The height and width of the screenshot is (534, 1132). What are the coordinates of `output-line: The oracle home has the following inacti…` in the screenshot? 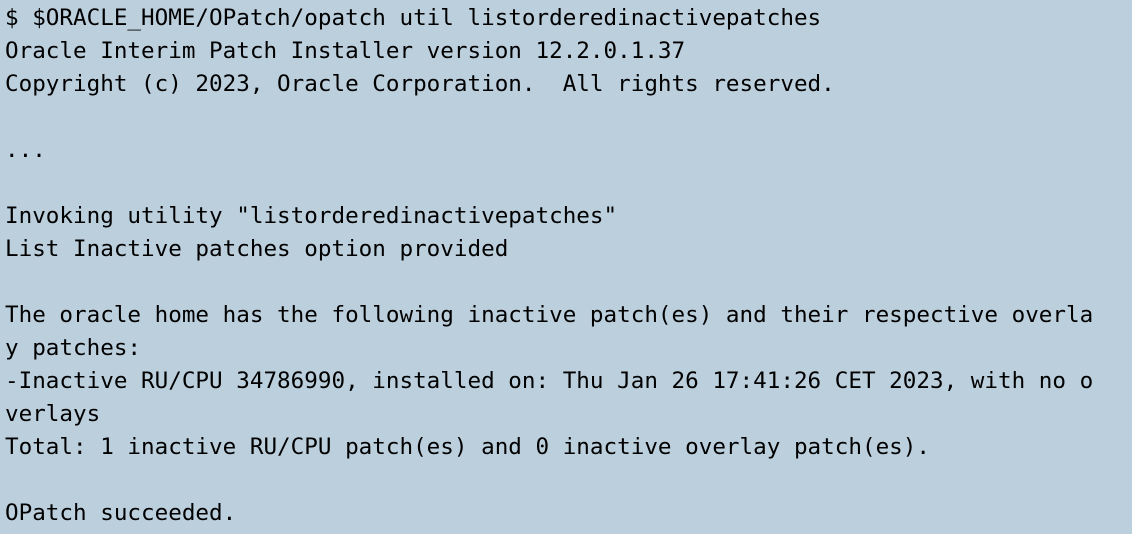 It's located at (549, 315).